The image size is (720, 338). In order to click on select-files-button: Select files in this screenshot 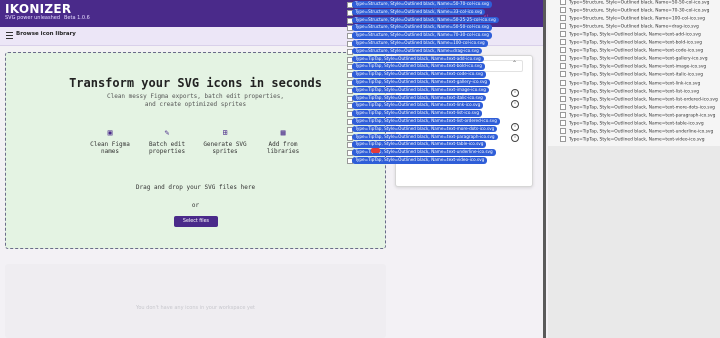, I will do `click(196, 221)`.